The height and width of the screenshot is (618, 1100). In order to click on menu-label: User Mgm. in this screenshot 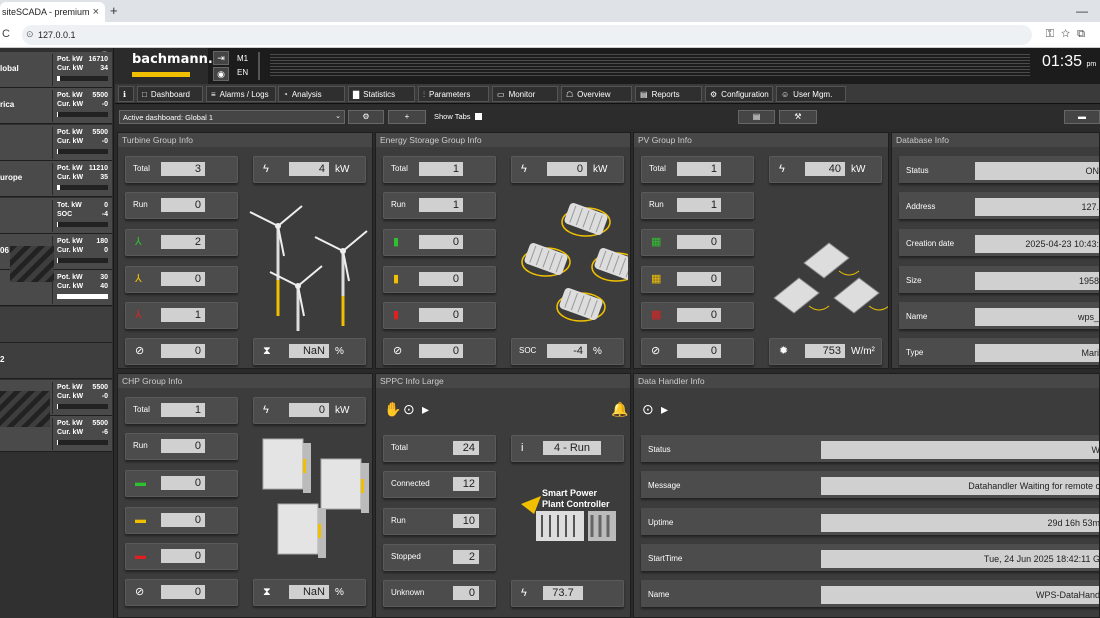, I will do `click(813, 94)`.